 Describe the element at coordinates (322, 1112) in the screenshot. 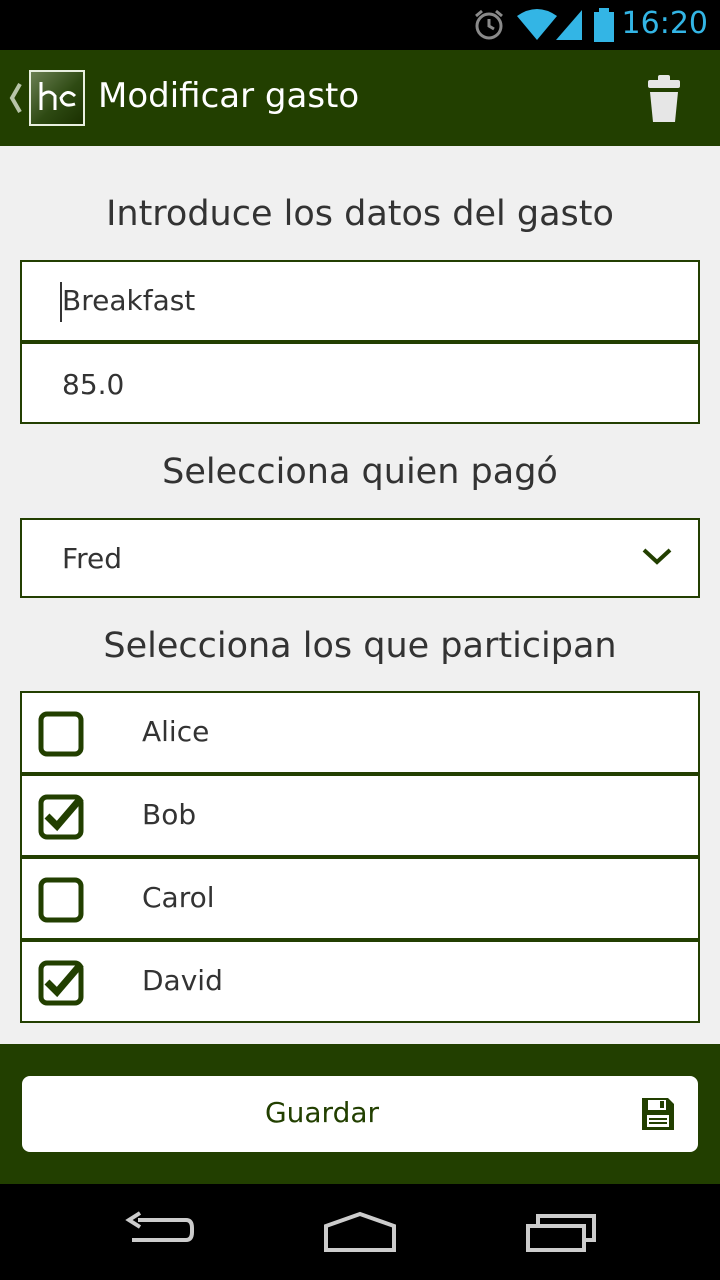

I see `save-button-label: Guardar` at that location.